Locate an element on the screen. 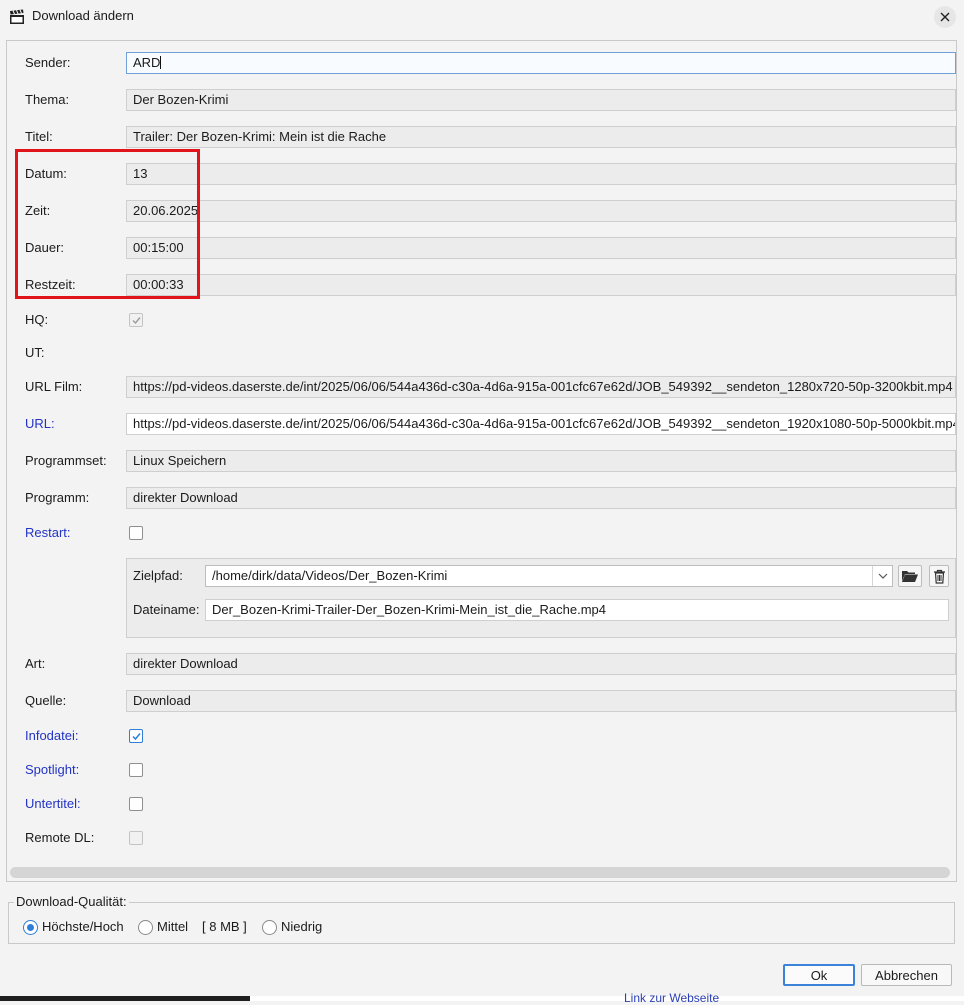  cancel-button: Abbrechen is located at coordinates (906, 975).